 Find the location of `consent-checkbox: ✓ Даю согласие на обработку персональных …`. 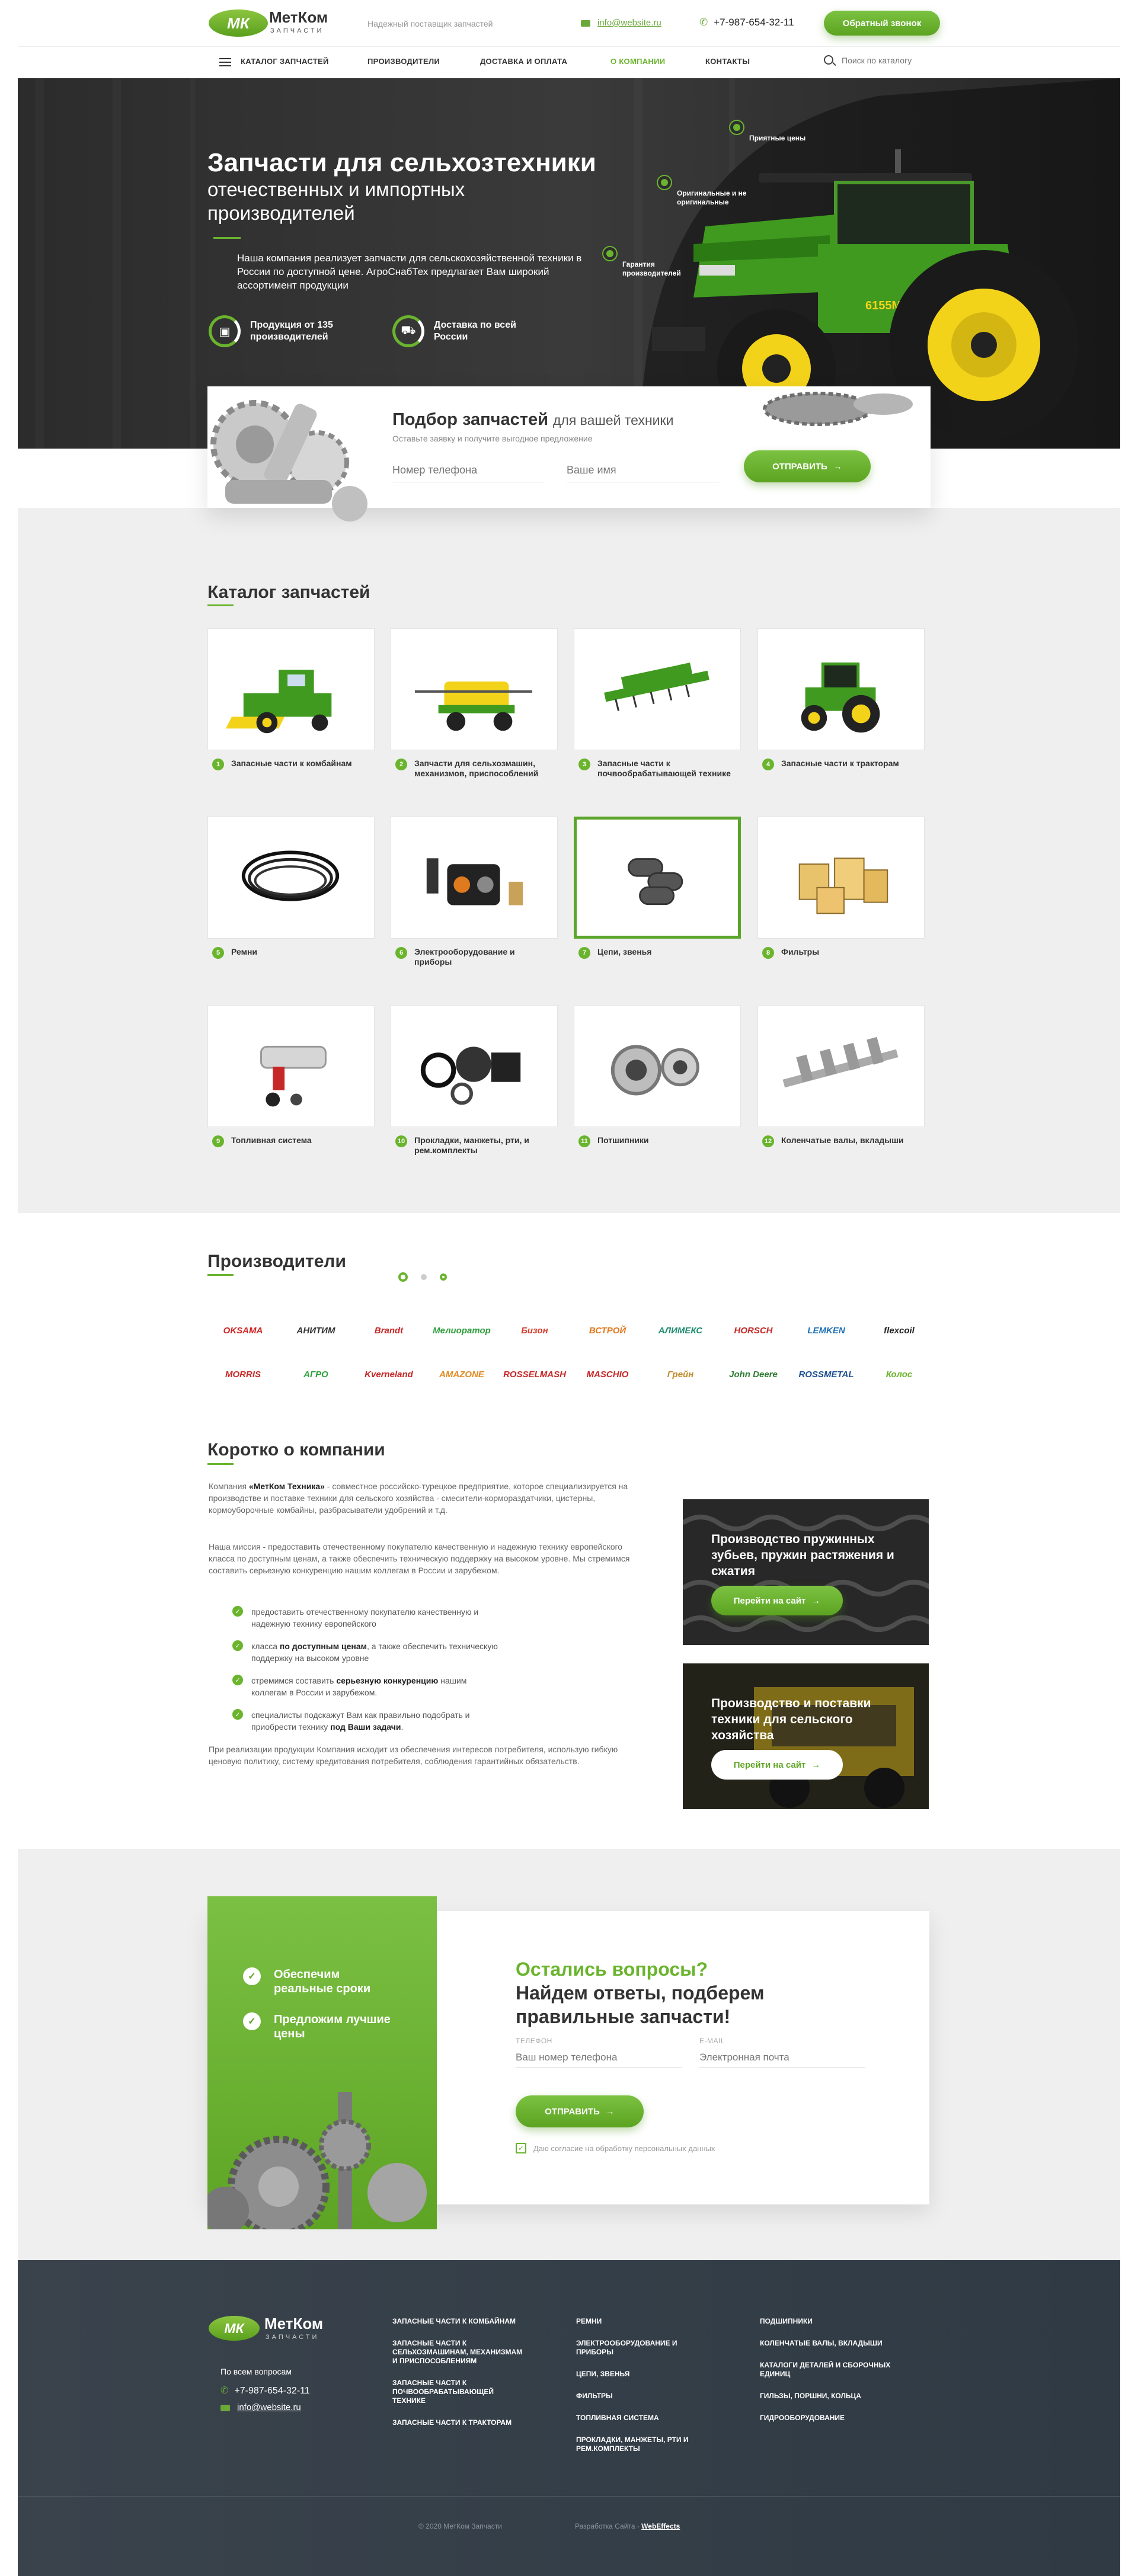

consent-checkbox: ✓ Даю согласие на обработку персональных … is located at coordinates (615, 2148).